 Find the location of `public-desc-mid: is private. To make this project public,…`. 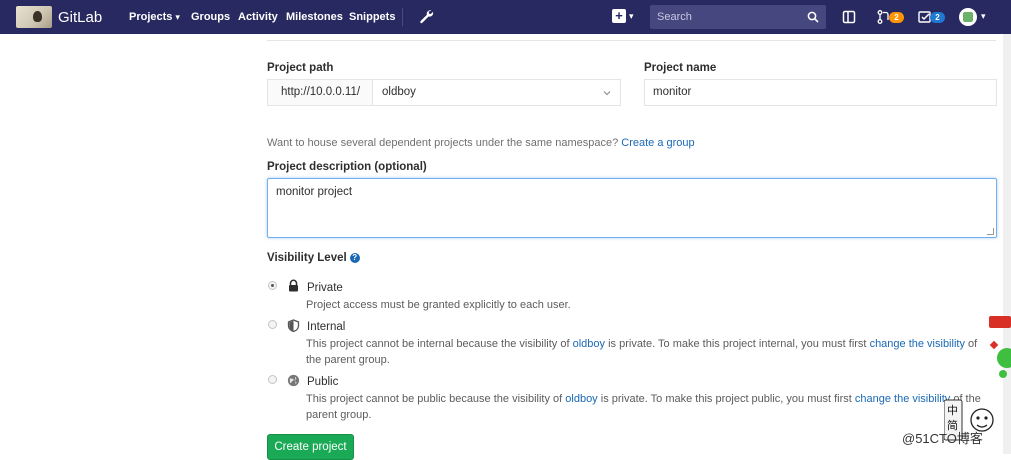

public-desc-mid: is private. To make this project public,… is located at coordinates (726, 399).